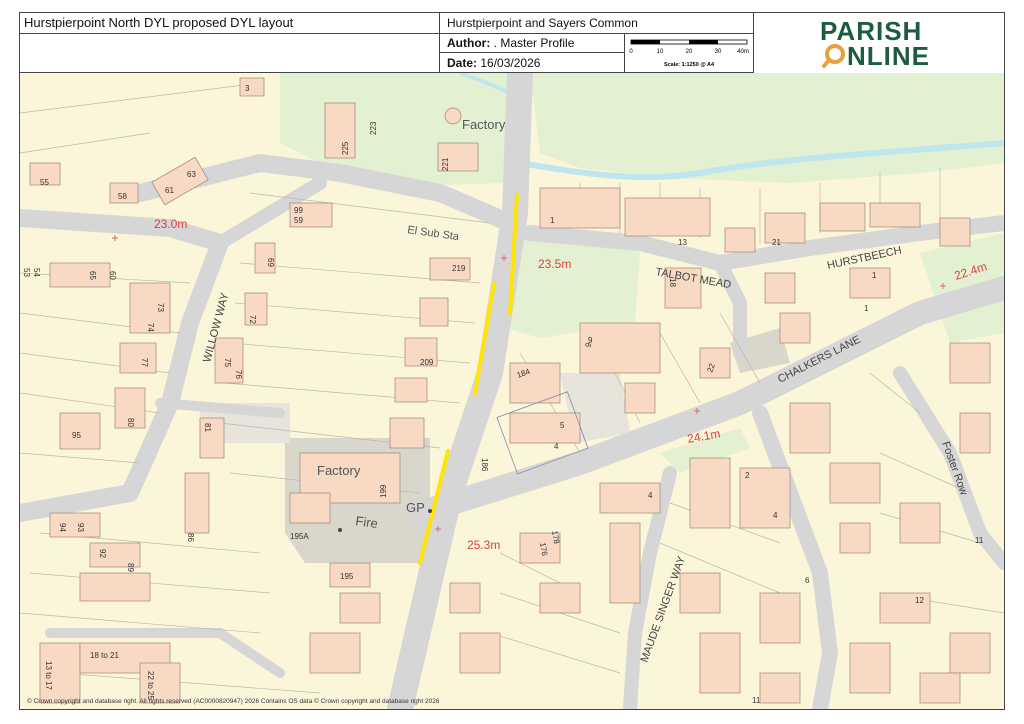  What do you see at coordinates (247, 88) in the screenshot?
I see `house-number: 3` at bounding box center [247, 88].